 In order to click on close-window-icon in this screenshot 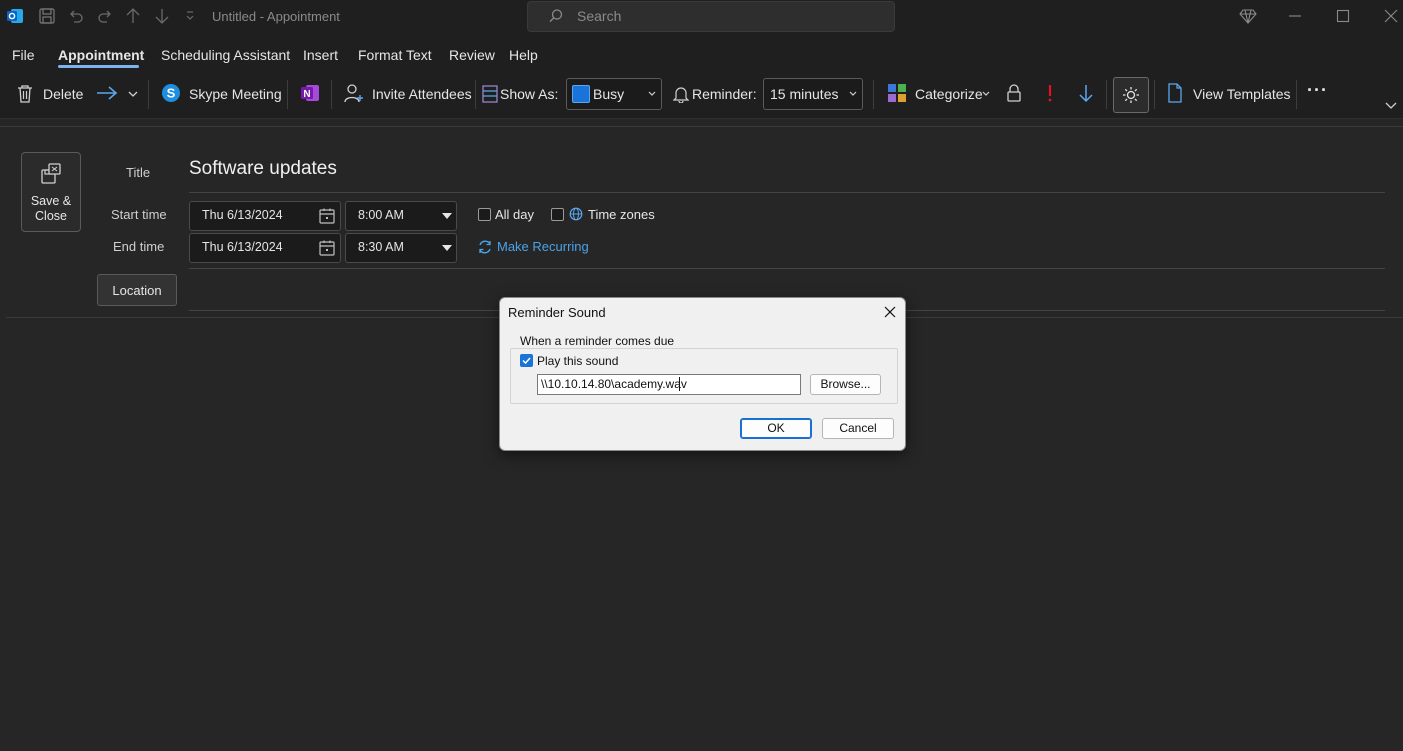, I will do `click(1391, 16)`.